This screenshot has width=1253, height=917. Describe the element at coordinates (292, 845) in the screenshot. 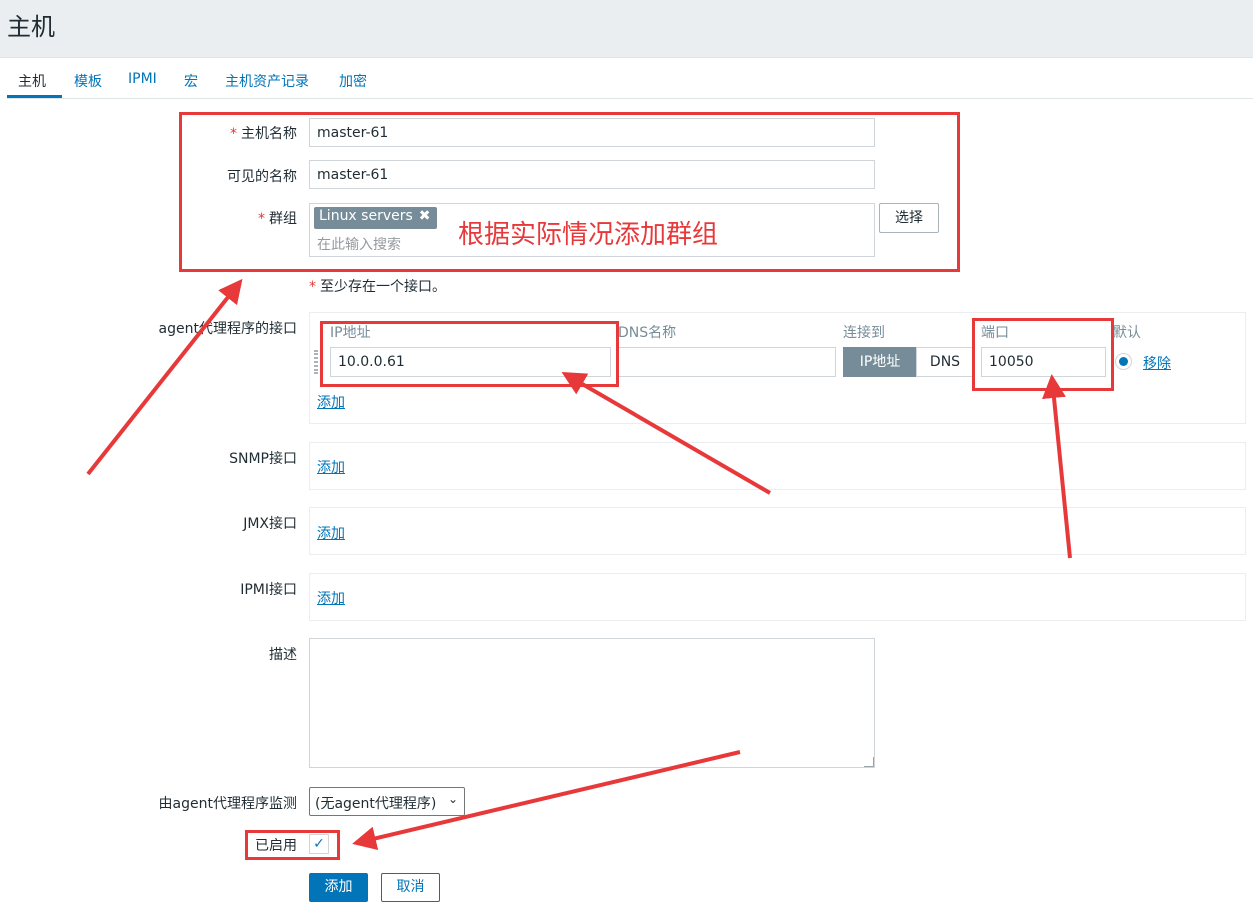

I see `annotation-box-enabled` at that location.